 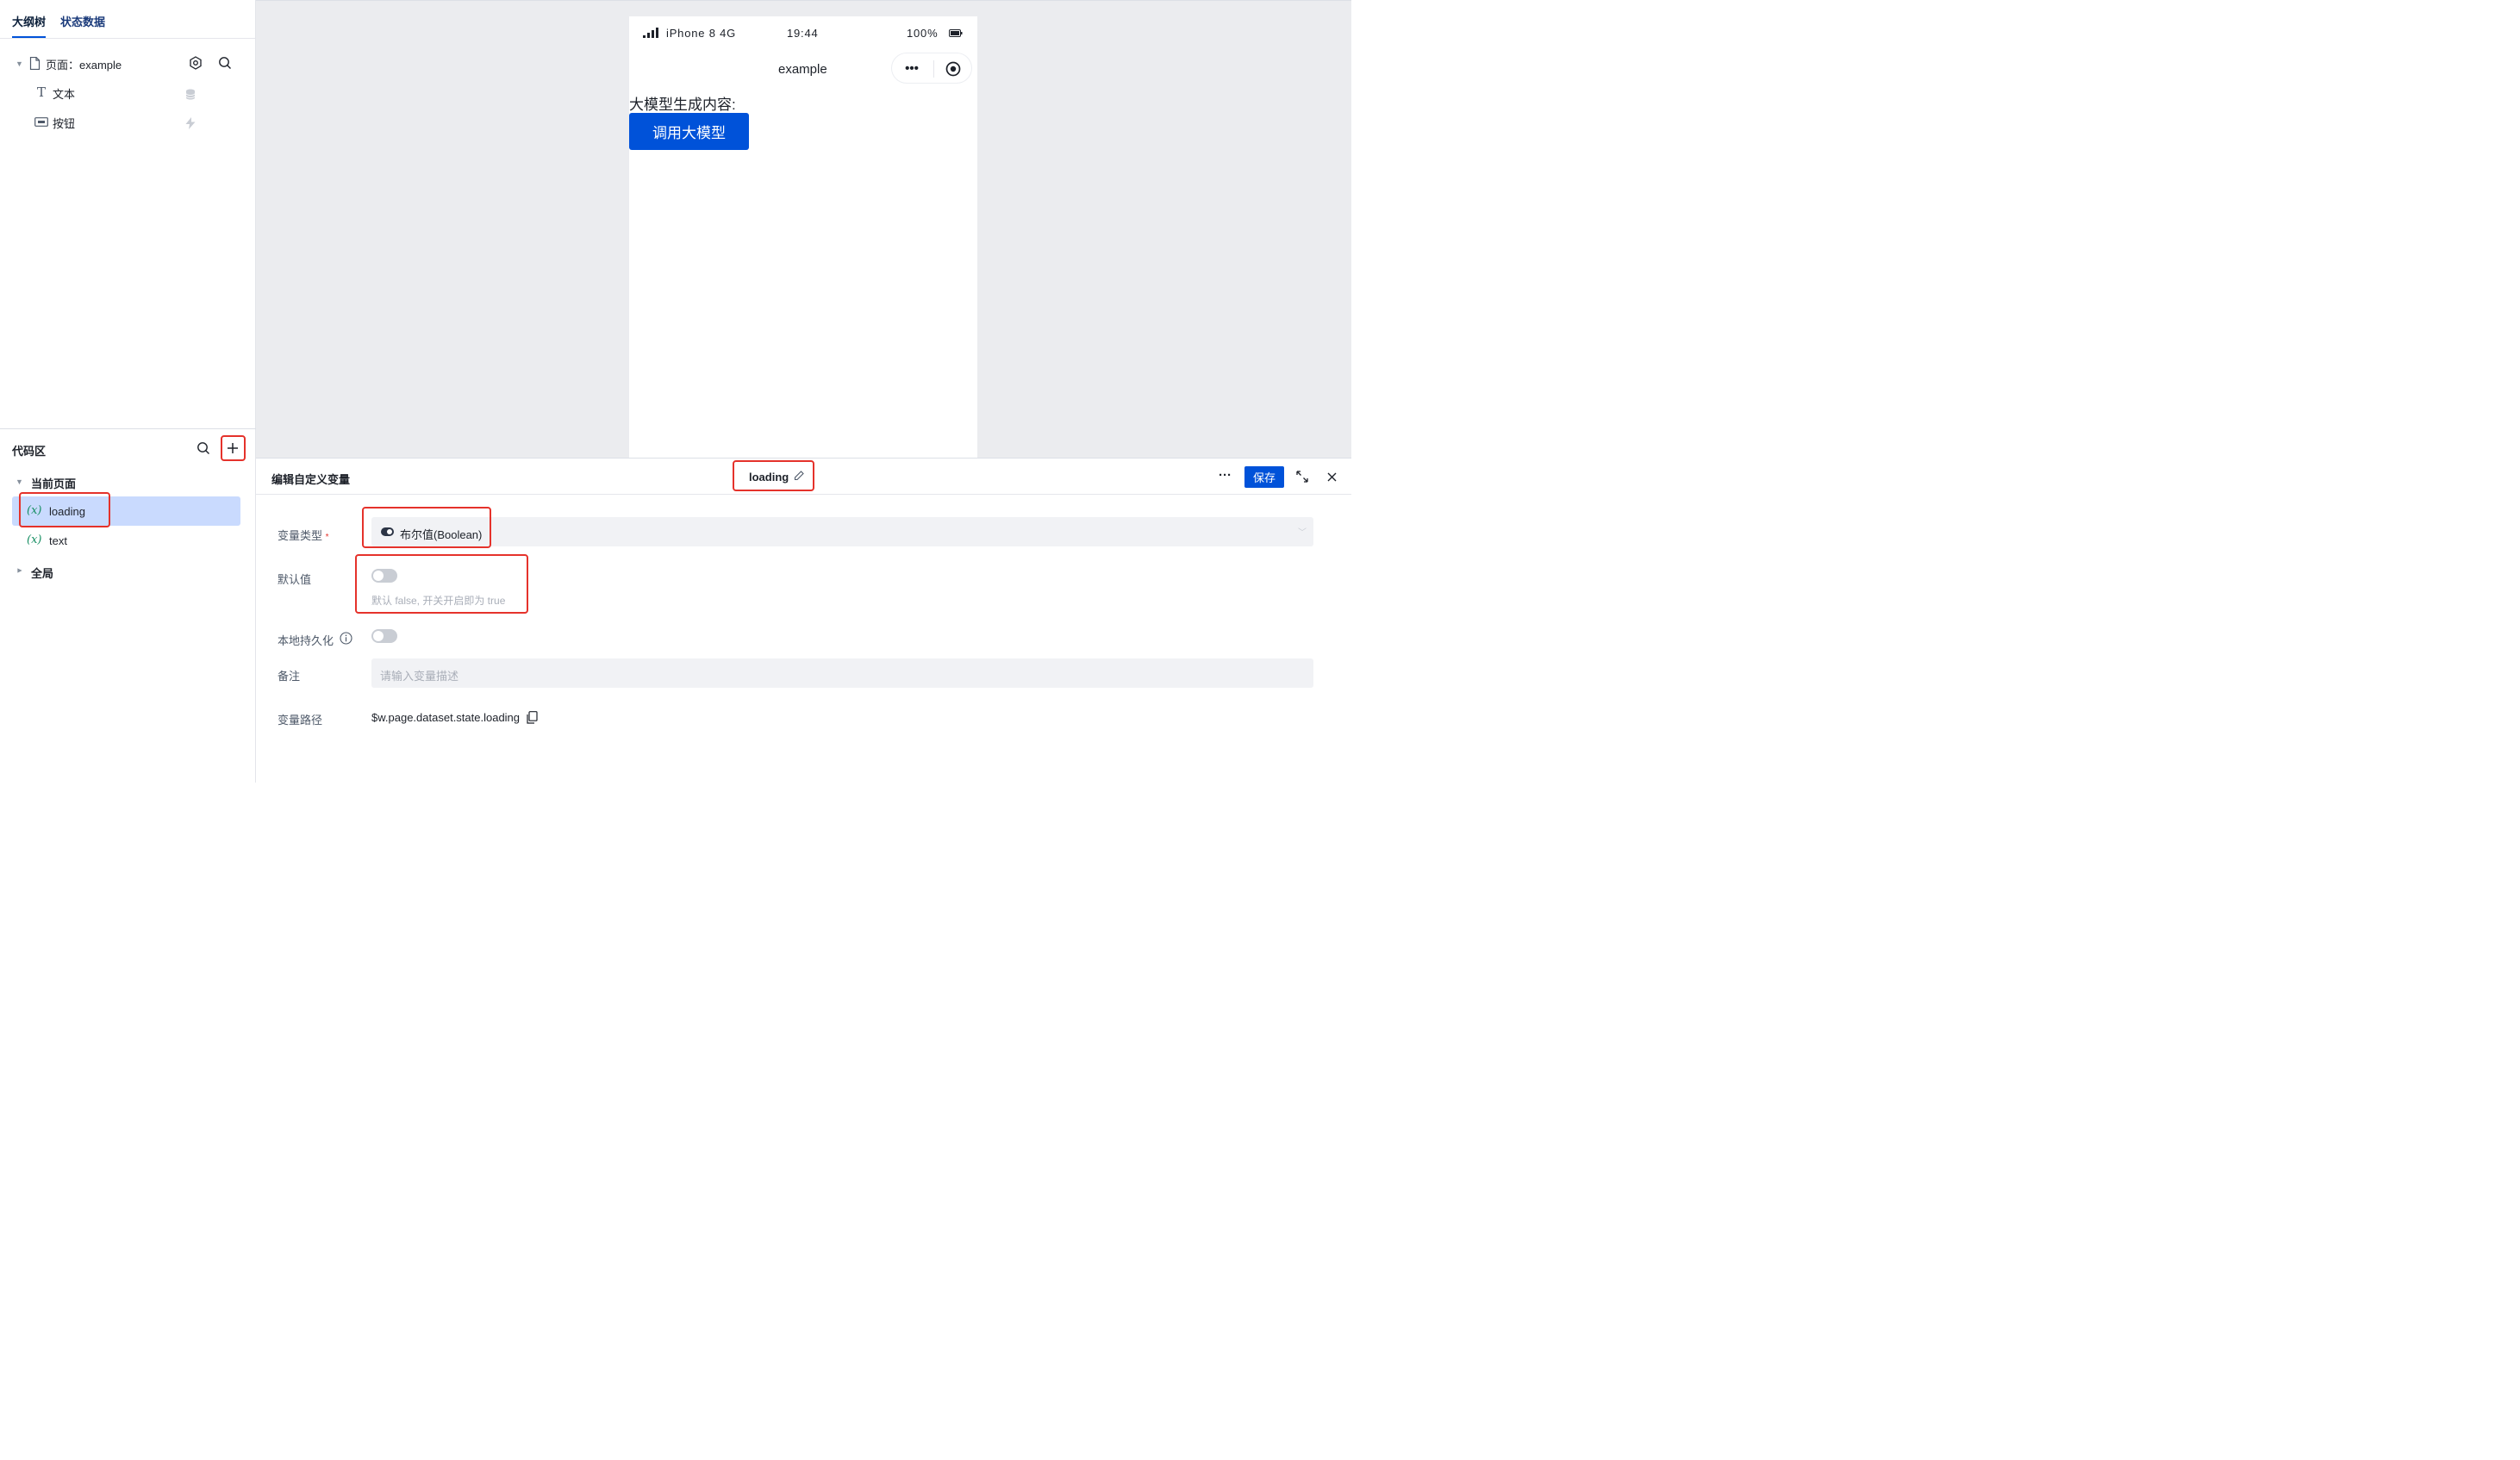 I want to click on note-label: 备注, so click(x=290, y=676).